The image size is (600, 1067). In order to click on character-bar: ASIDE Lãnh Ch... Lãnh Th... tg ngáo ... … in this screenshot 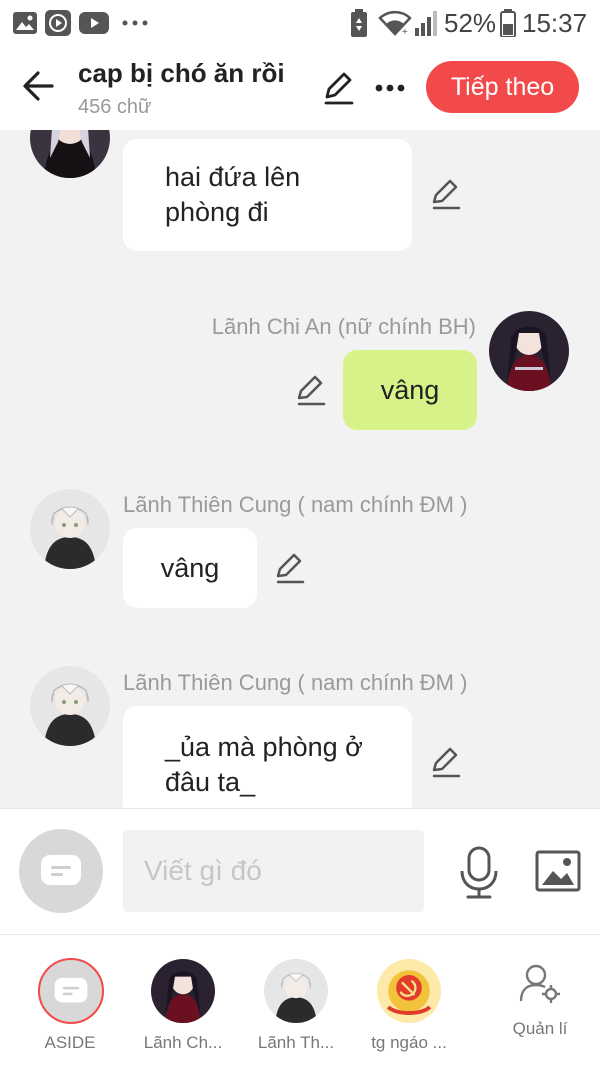, I will do `click(300, 1000)`.